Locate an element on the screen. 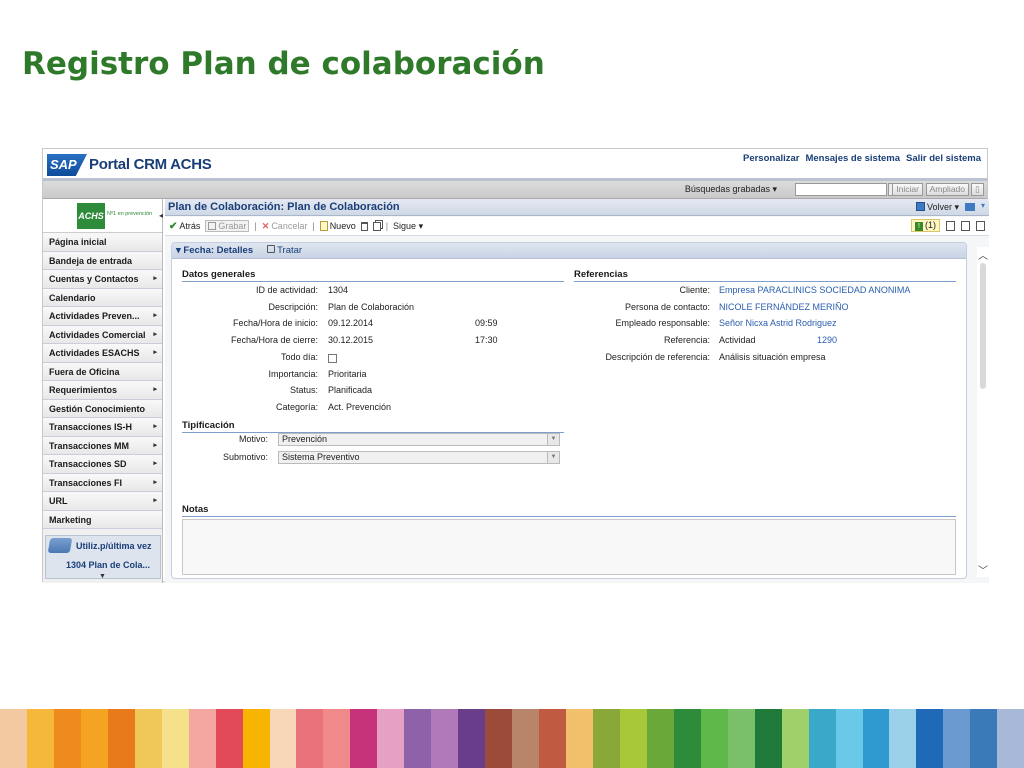 The image size is (1024, 768). nav-item-label: Bandeja de entrada is located at coordinates (91, 260).